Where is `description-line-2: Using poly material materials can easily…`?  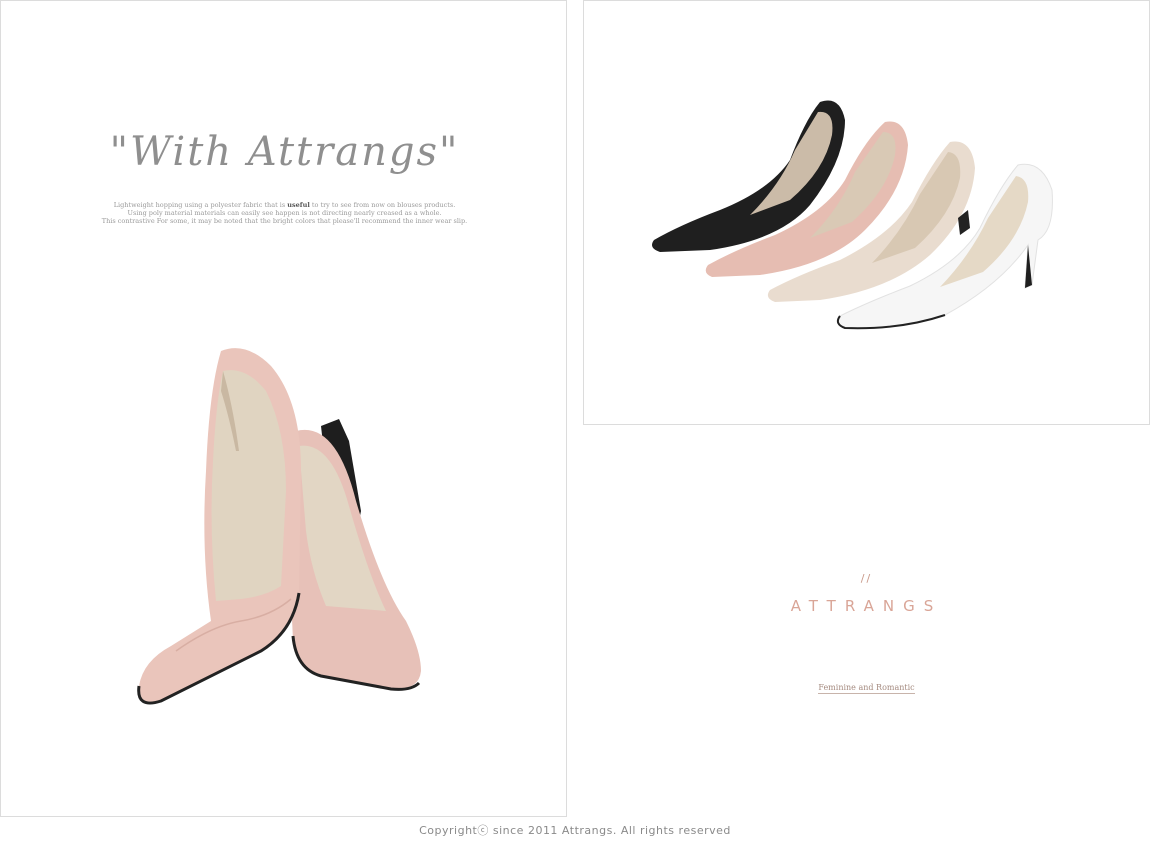 description-line-2: Using poly material materials can easily… is located at coordinates (284, 213).